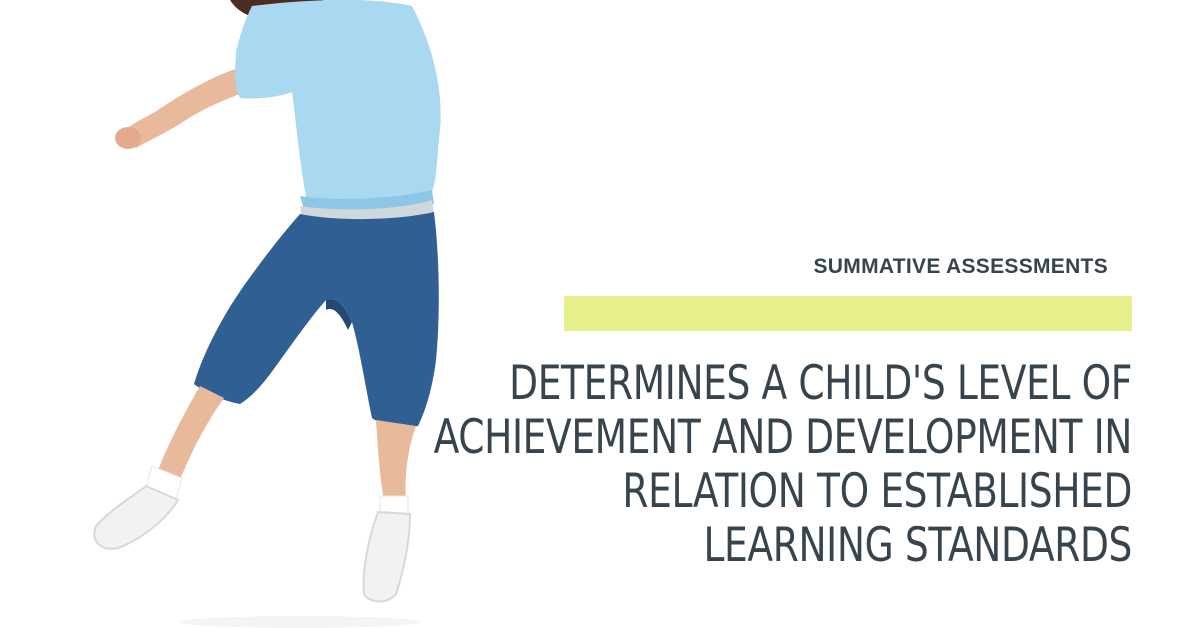 This screenshot has width=1200, height=628. I want to click on headline-line: DETERMINES A CHILD'S LEVEL OF, so click(820, 383).